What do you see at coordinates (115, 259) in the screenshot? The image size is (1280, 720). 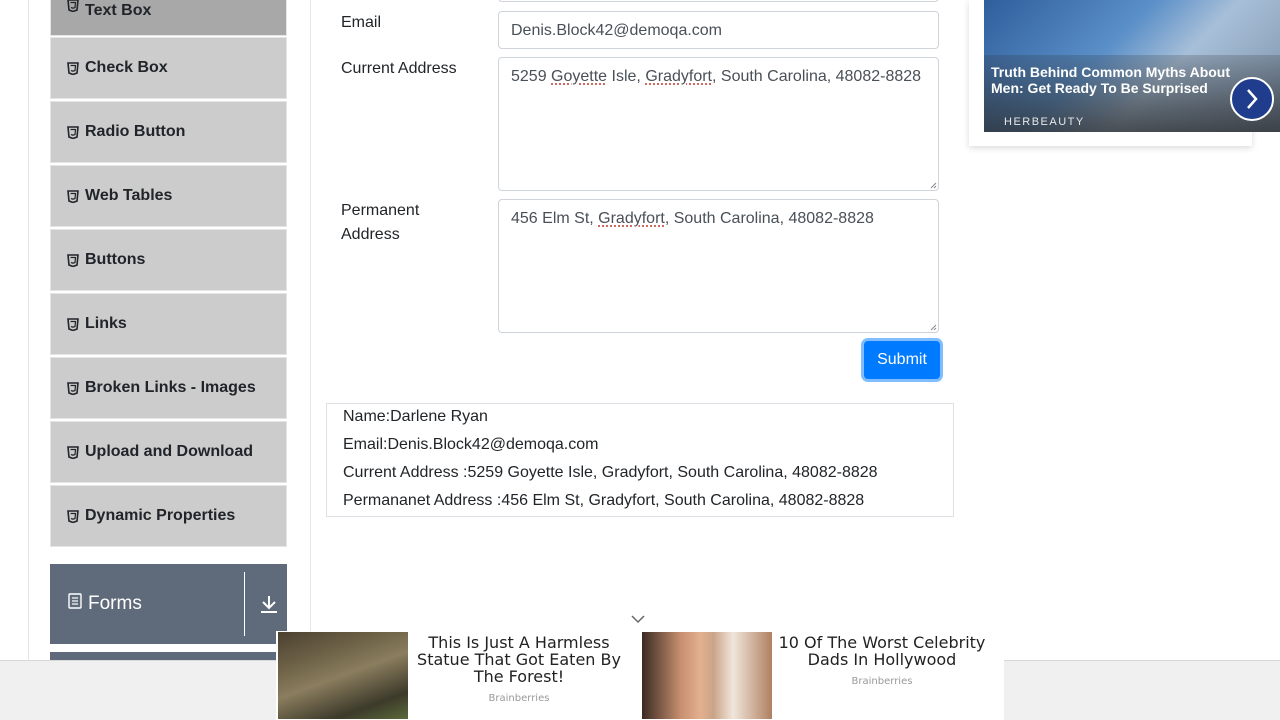 I see `sidebar-item-label: Buttons` at bounding box center [115, 259].